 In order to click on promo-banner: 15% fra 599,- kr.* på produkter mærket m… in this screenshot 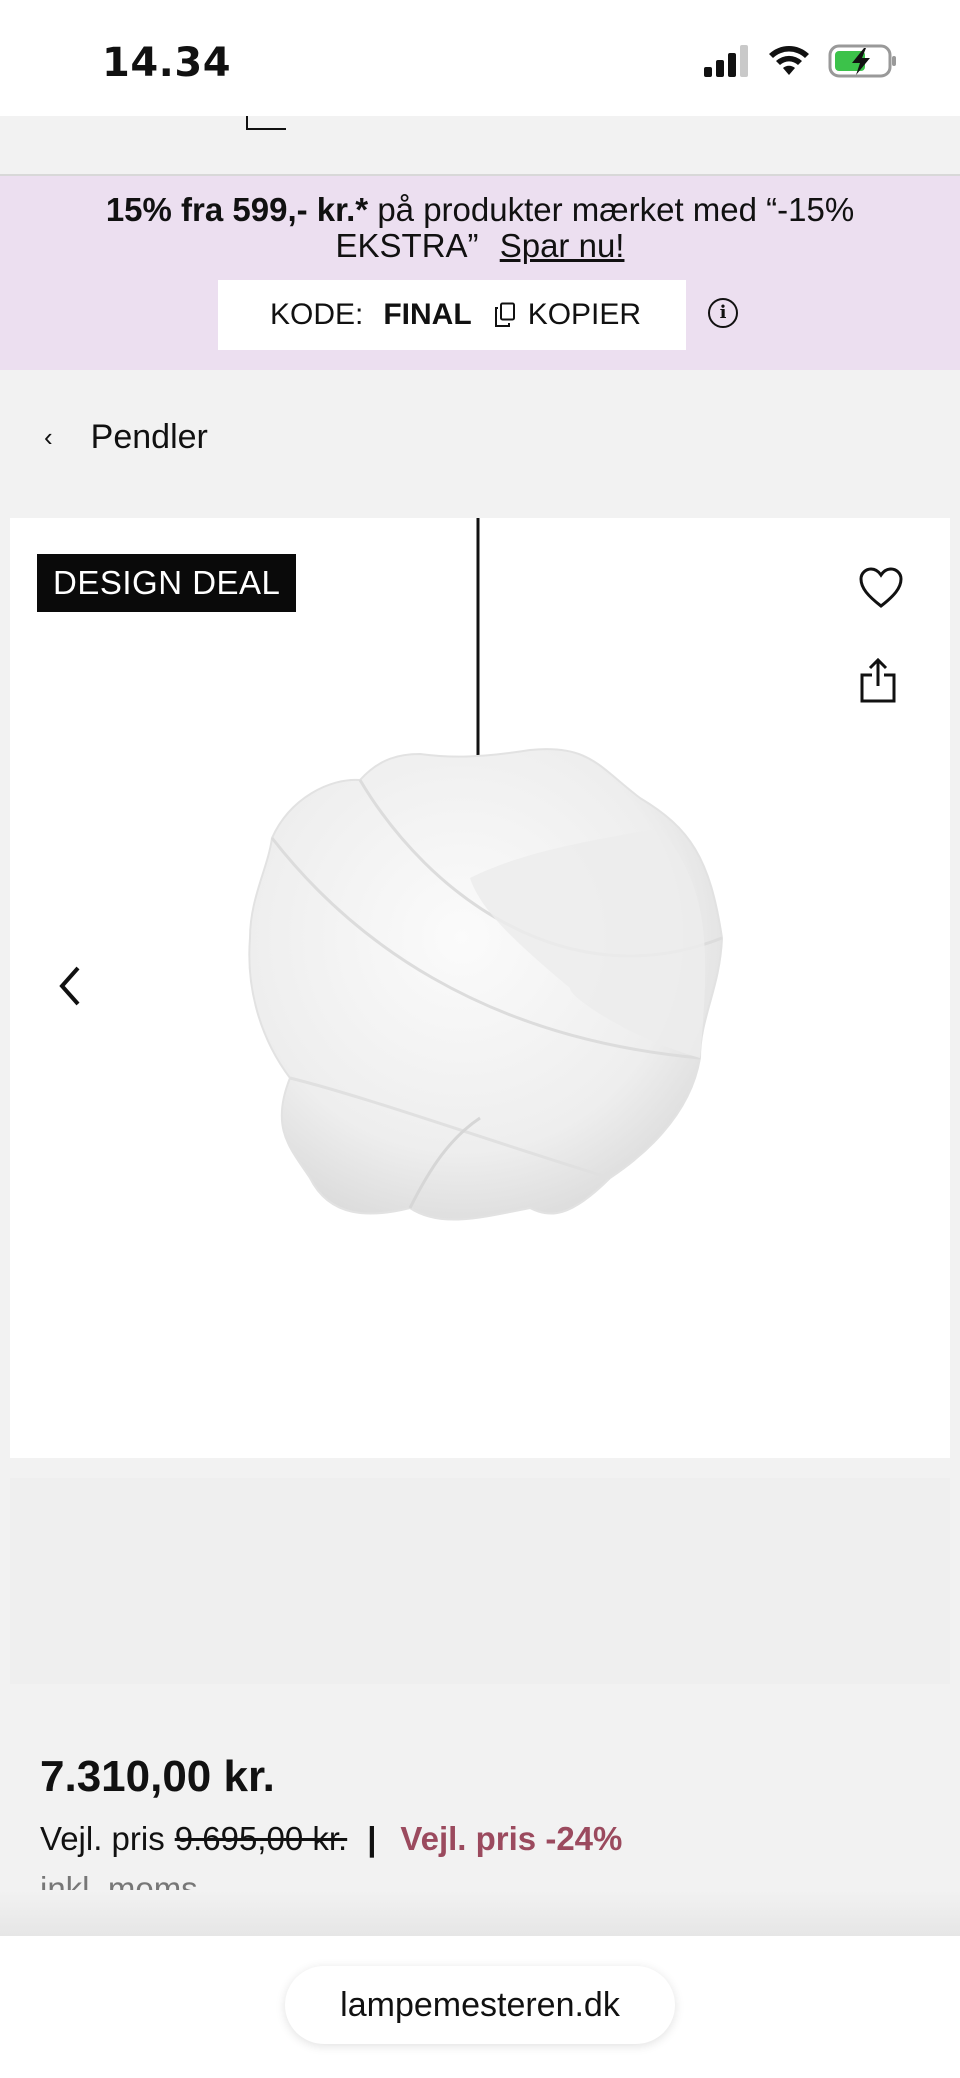, I will do `click(480, 273)`.